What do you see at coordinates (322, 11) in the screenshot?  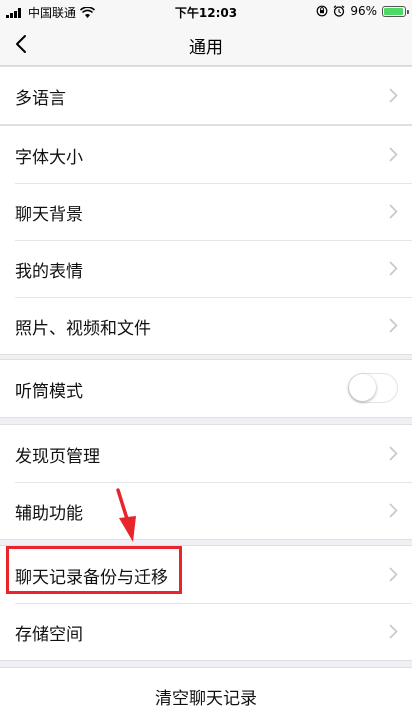 I see `lock-rotation-icon` at bounding box center [322, 11].